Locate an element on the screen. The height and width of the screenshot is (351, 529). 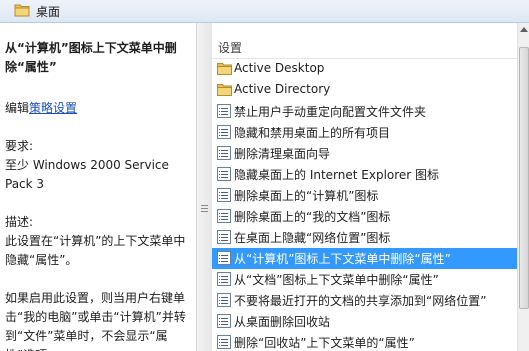
item-label: Active Desktop is located at coordinates (279, 68).